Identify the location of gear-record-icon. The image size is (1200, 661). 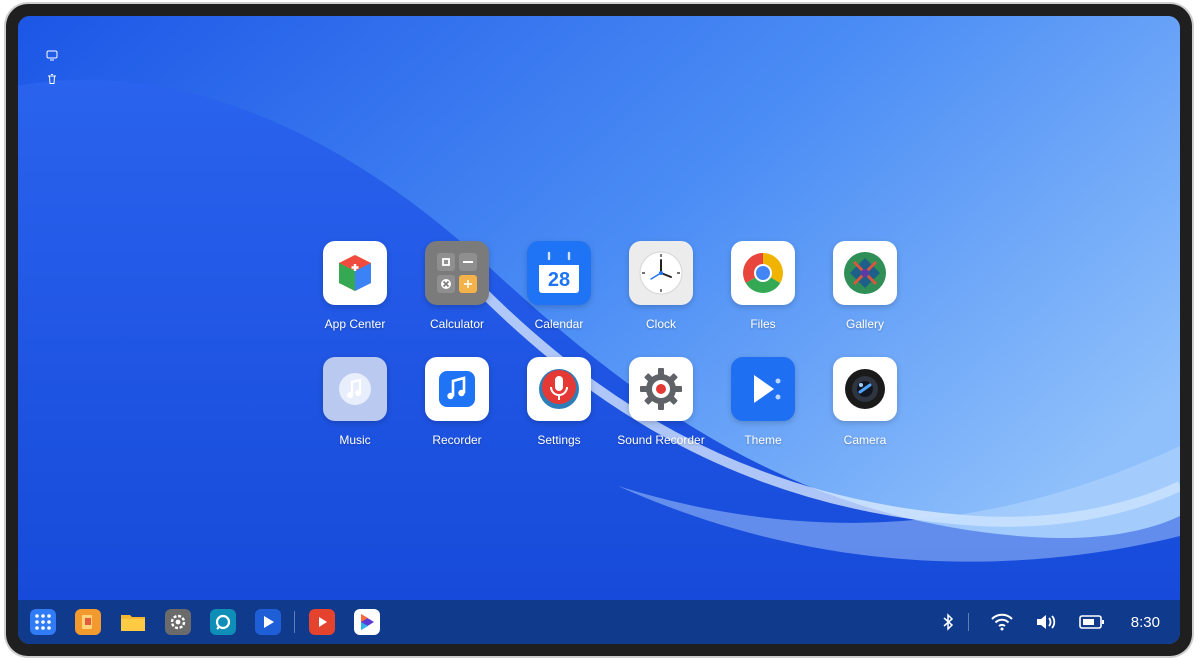
(661, 389).